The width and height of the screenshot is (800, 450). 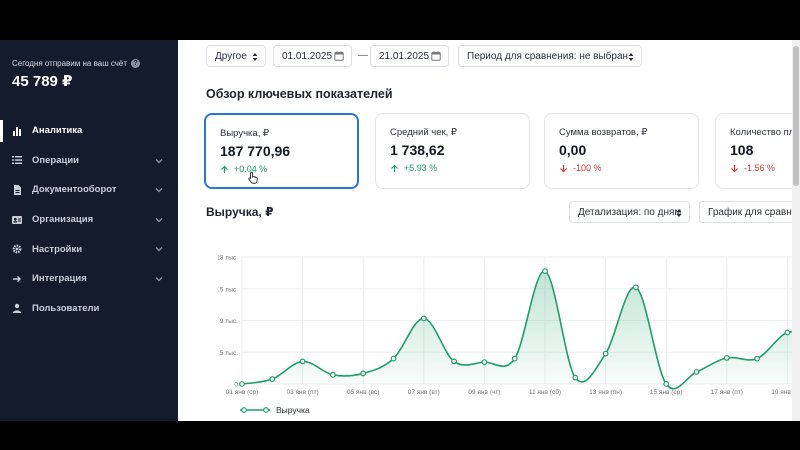 What do you see at coordinates (66, 308) in the screenshot?
I see `sidebar-item-label: Пользователи` at bounding box center [66, 308].